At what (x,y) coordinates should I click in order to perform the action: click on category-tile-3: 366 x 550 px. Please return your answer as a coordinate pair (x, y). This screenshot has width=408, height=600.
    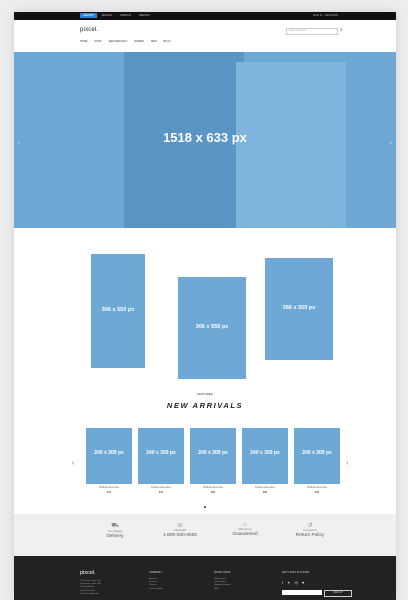
    Looking at the image, I should click on (299, 309).